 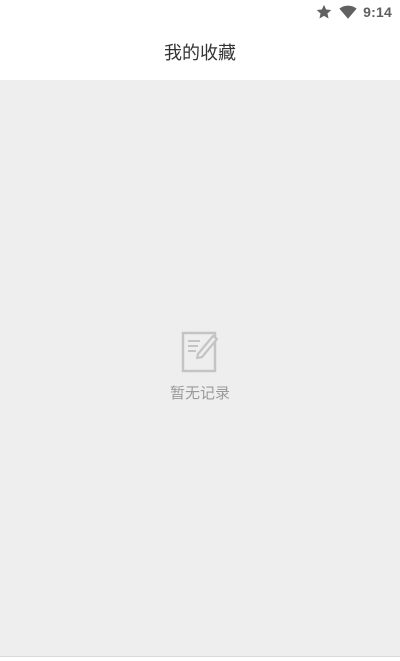 I want to click on star-icon, so click(x=324, y=12).